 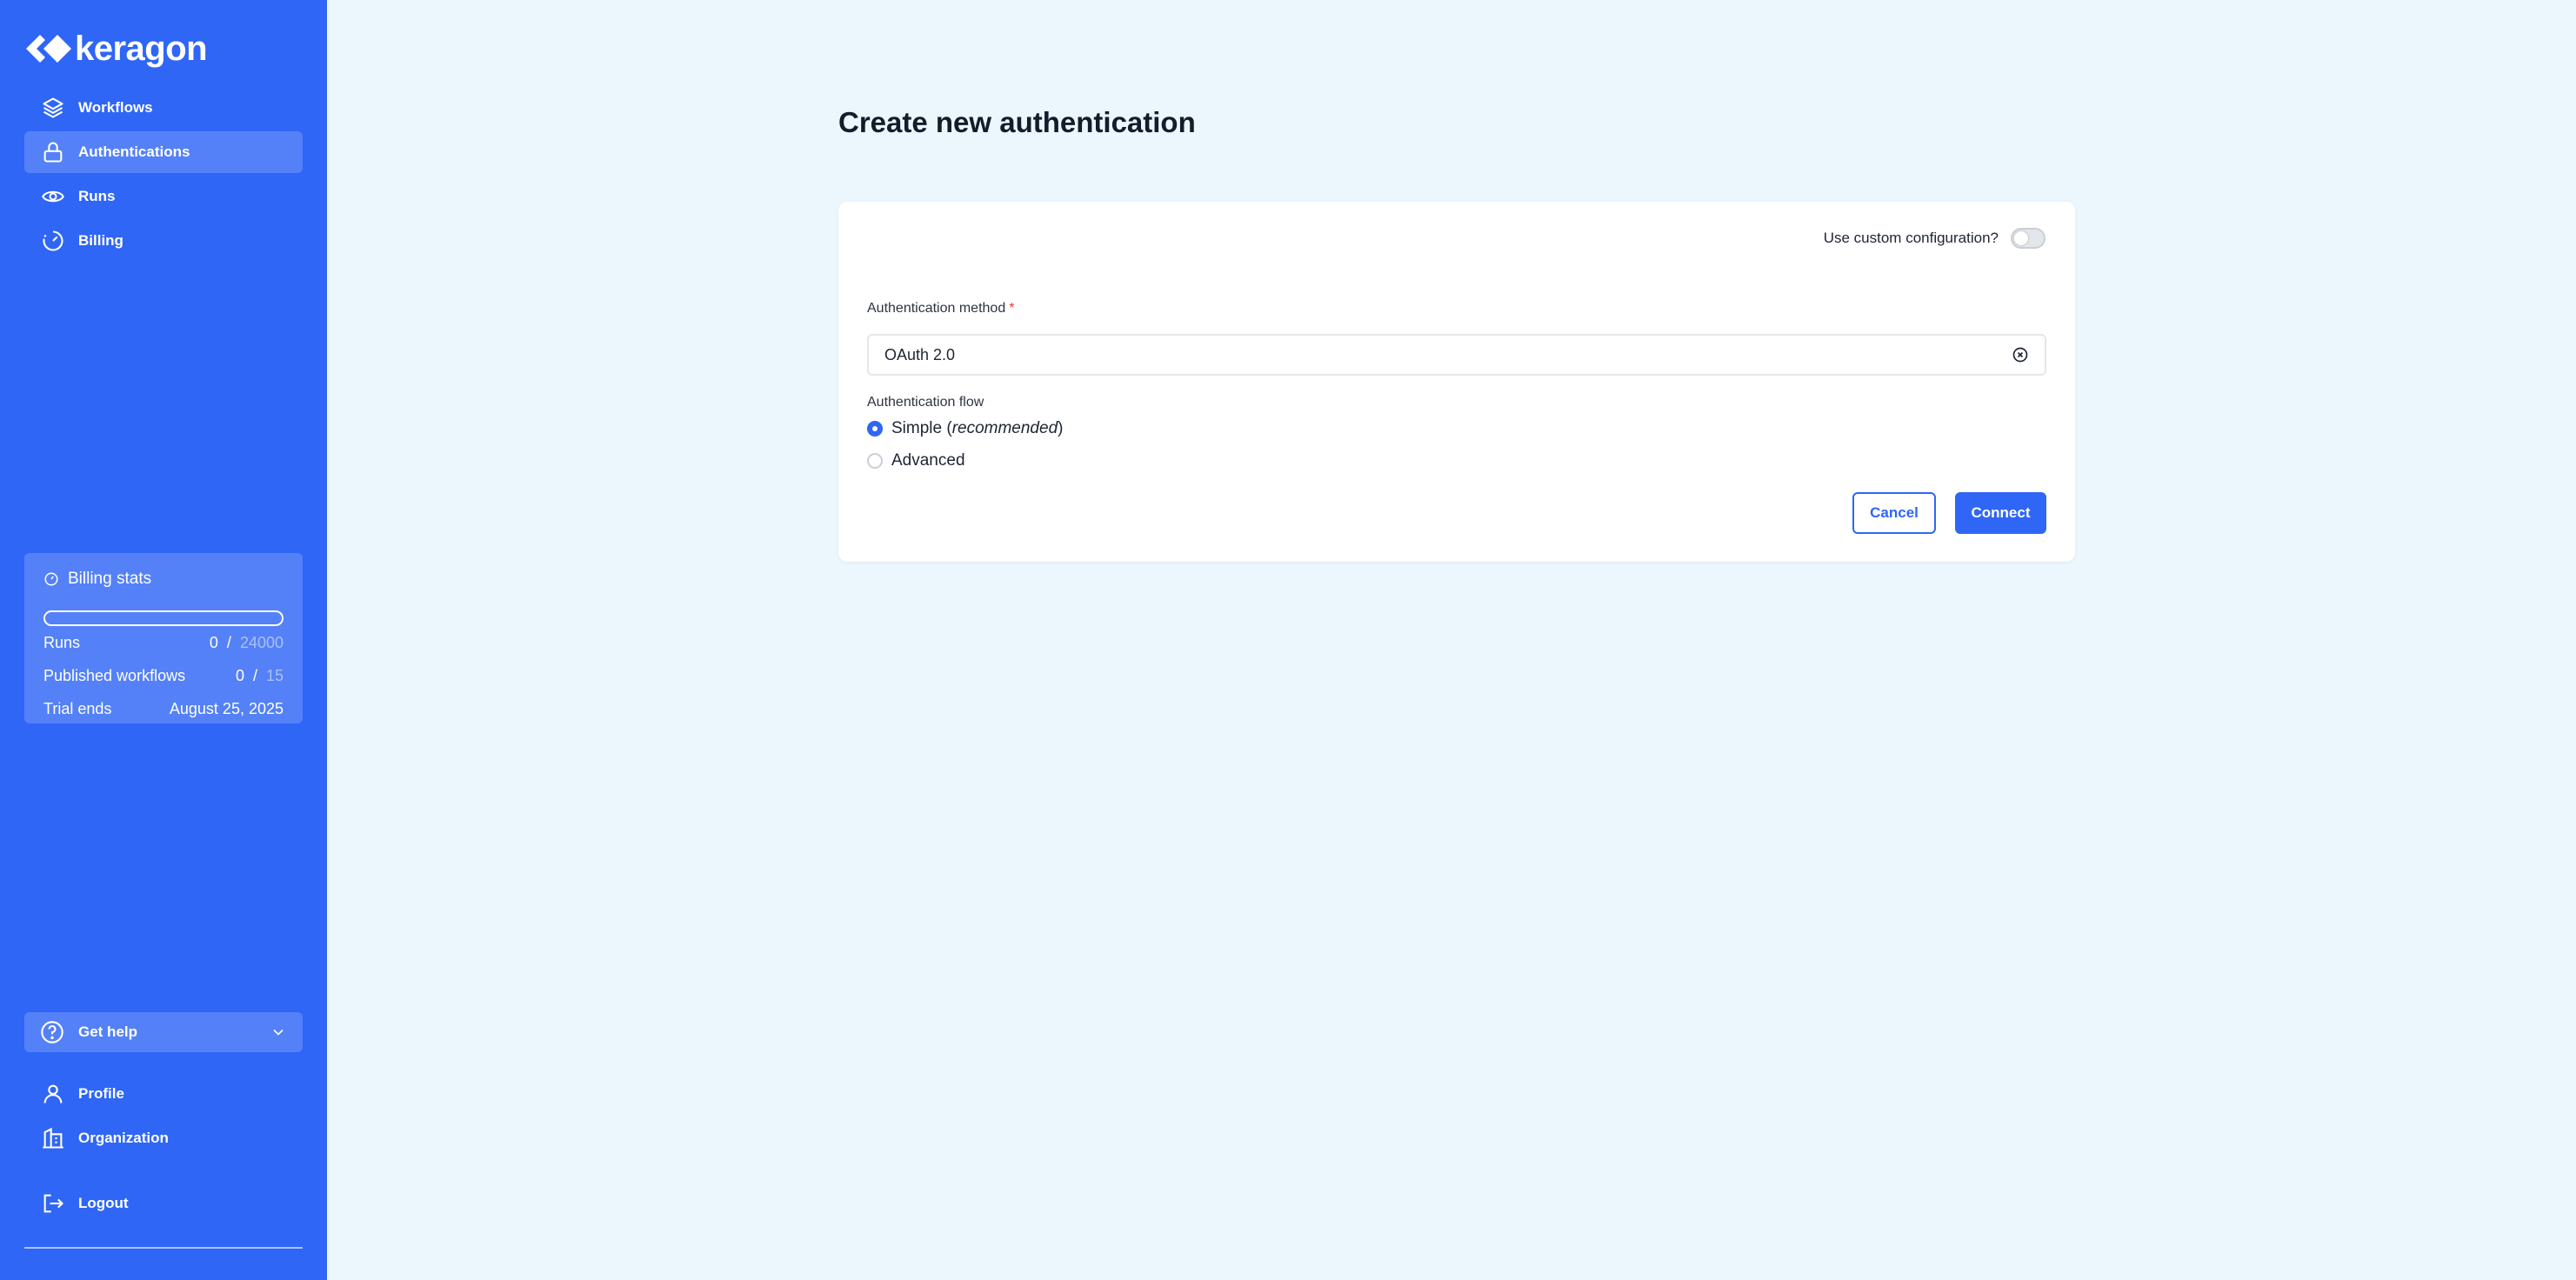 What do you see at coordinates (274, 675) in the screenshot?
I see `stat-max: 15` at bounding box center [274, 675].